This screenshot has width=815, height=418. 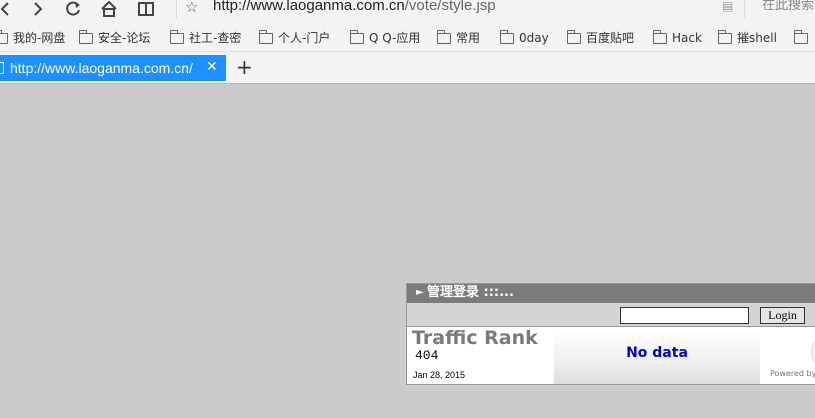 What do you see at coordinates (727, 6) in the screenshot?
I see `page-icon: ▤` at bounding box center [727, 6].